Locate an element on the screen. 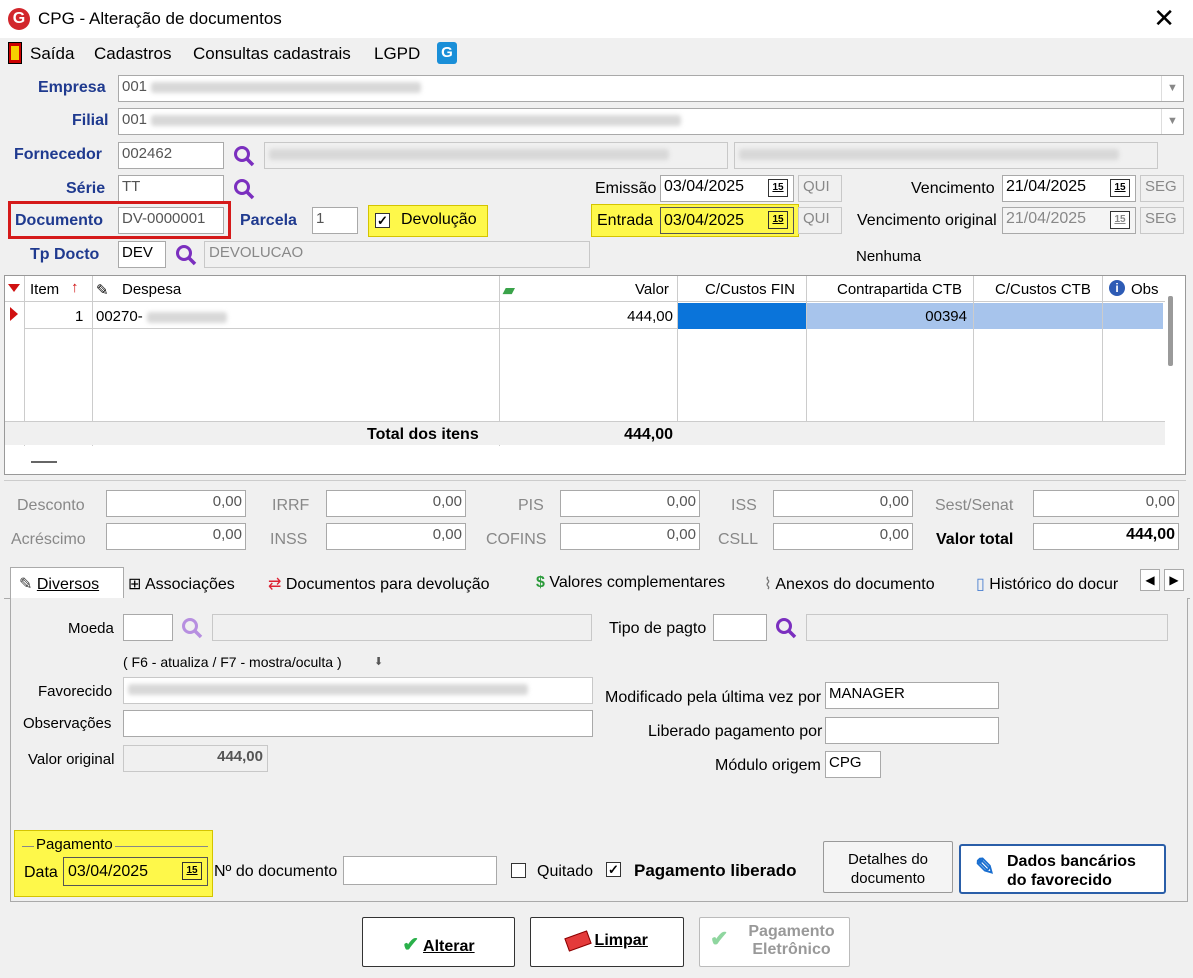  menu-cadastros: Cadastros is located at coordinates (132, 54).